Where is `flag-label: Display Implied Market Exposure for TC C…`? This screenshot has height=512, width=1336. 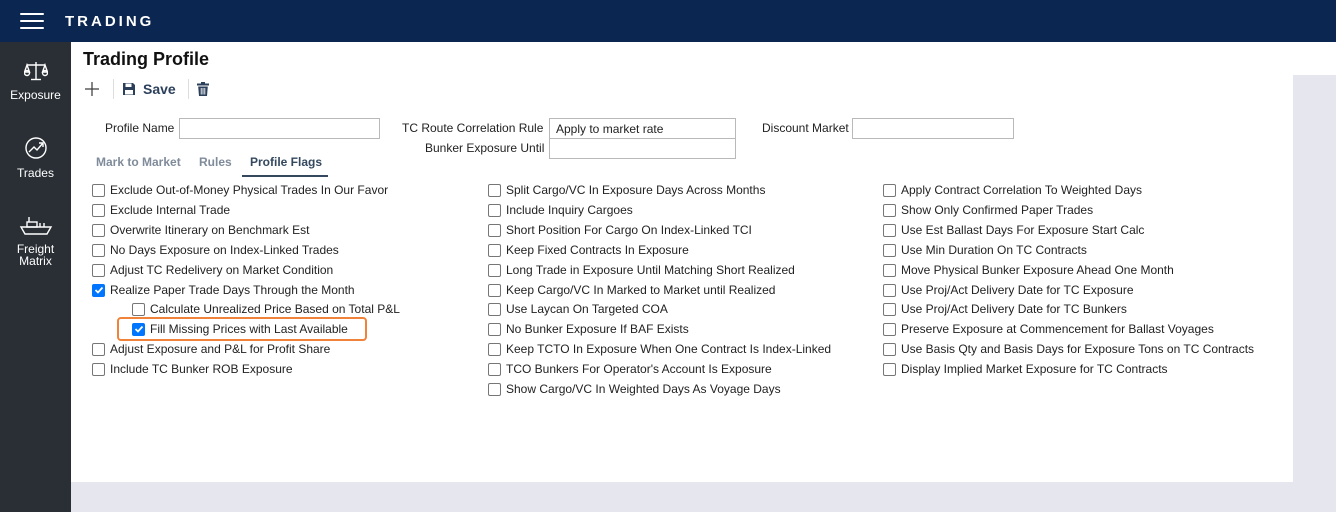 flag-label: Display Implied Market Exposure for TC C… is located at coordinates (1034, 369).